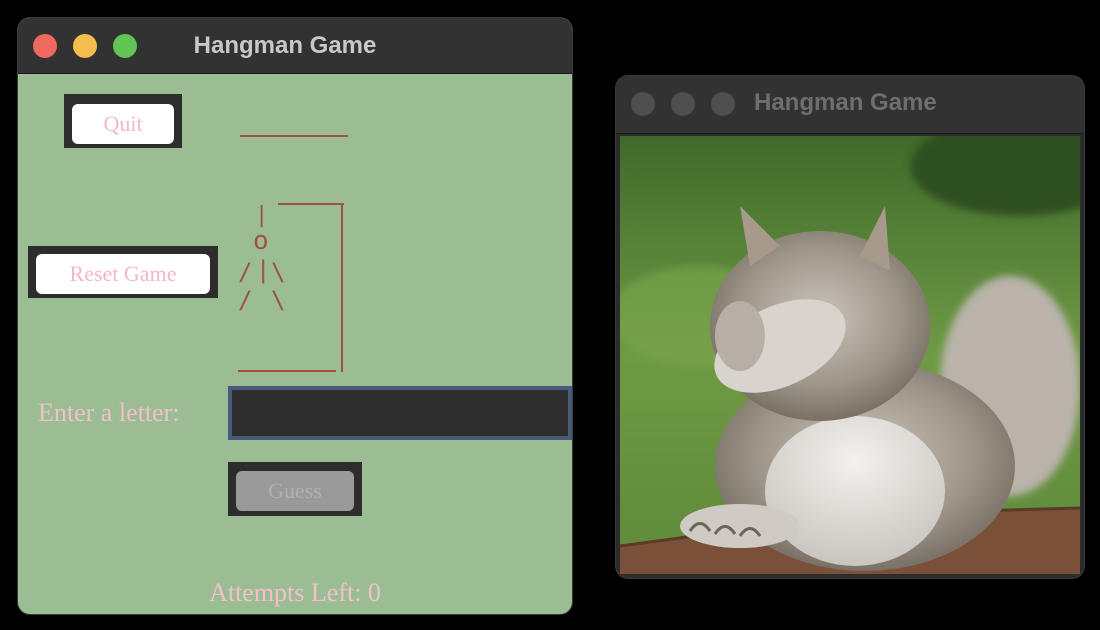 Image resolution: width=1100 pixels, height=630 pixels. I want to click on letter-input-frame, so click(400, 413).